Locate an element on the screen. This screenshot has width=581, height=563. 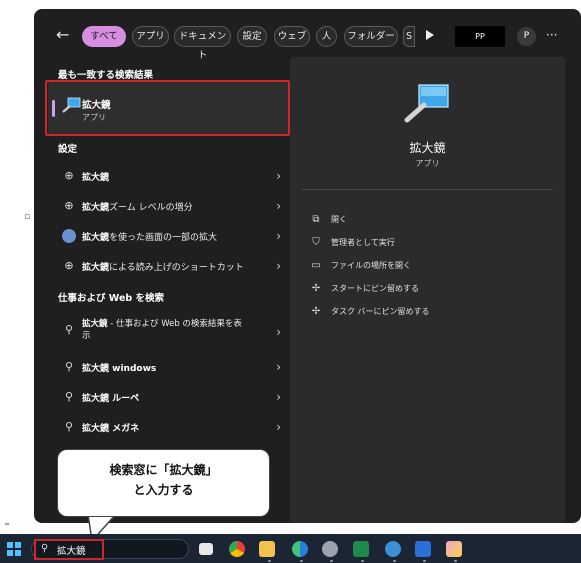
background-doc-fragment: ▫ is located at coordinates (27, 217).